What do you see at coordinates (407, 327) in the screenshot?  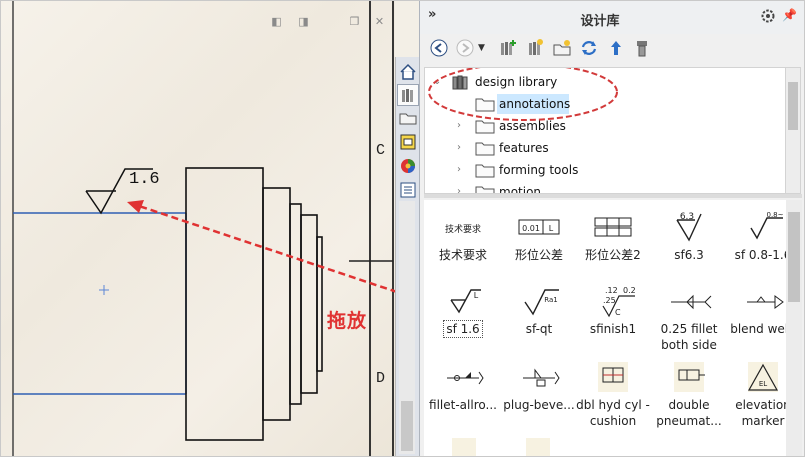 I see `canvas-scrollbar` at bounding box center [407, 327].